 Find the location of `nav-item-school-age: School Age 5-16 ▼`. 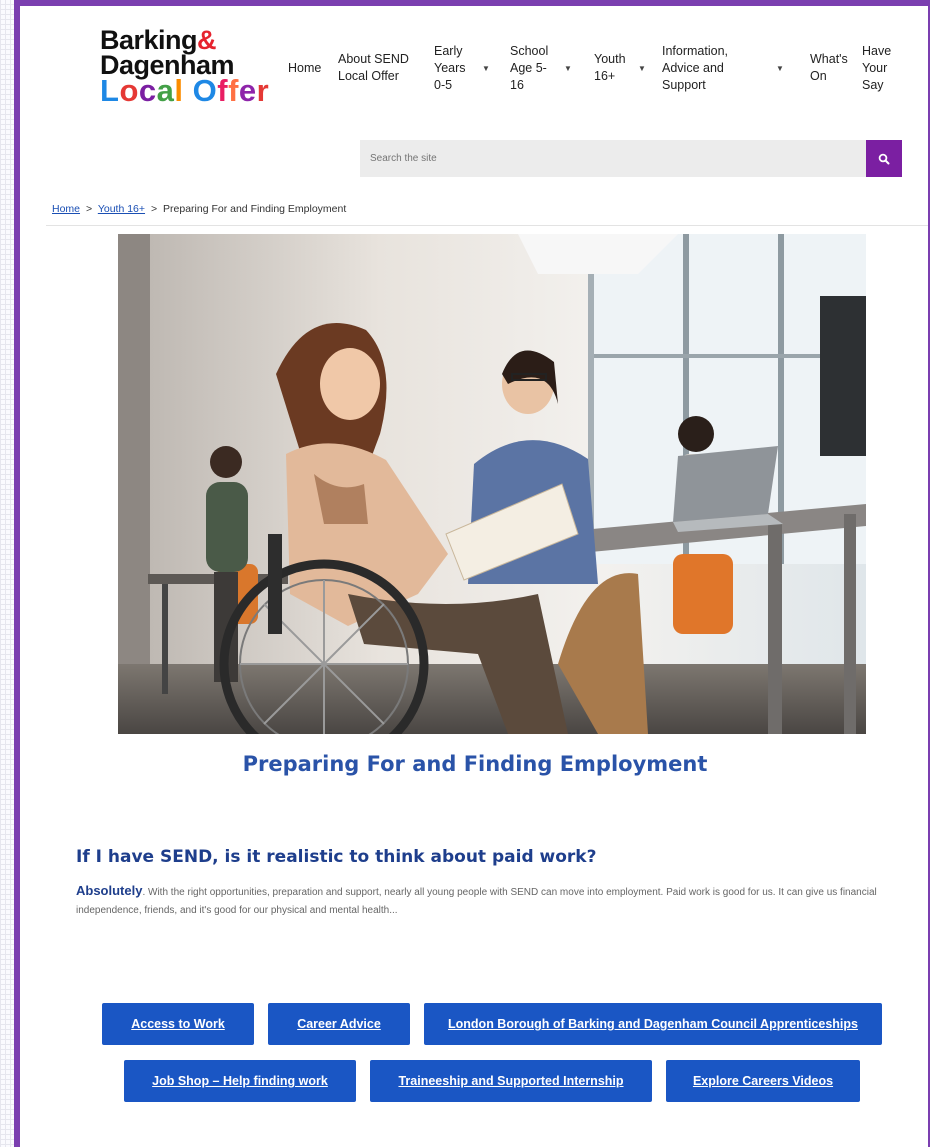

nav-item-school-age: School Age 5-16 ▼ is located at coordinates (546, 68).